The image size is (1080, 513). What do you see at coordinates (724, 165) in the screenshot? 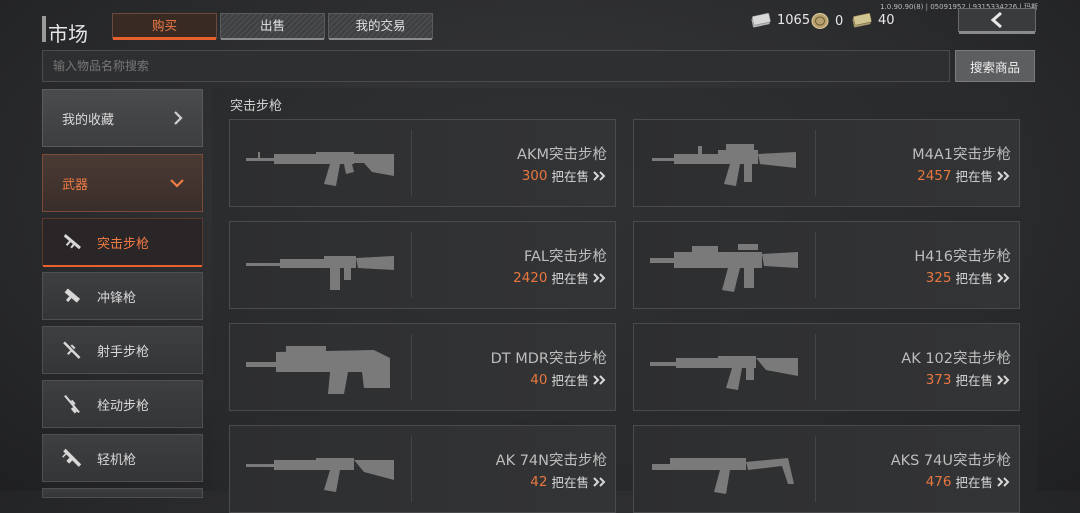
I see `m4a1-icon` at bounding box center [724, 165].